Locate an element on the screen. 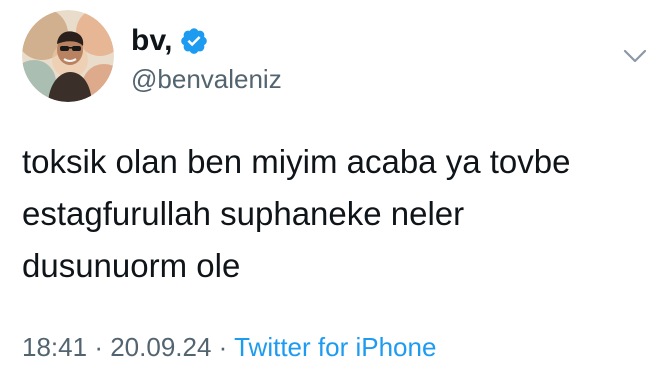 The height and width of the screenshot is (378, 672). tweet-date: 20.09.24 is located at coordinates (160, 347).